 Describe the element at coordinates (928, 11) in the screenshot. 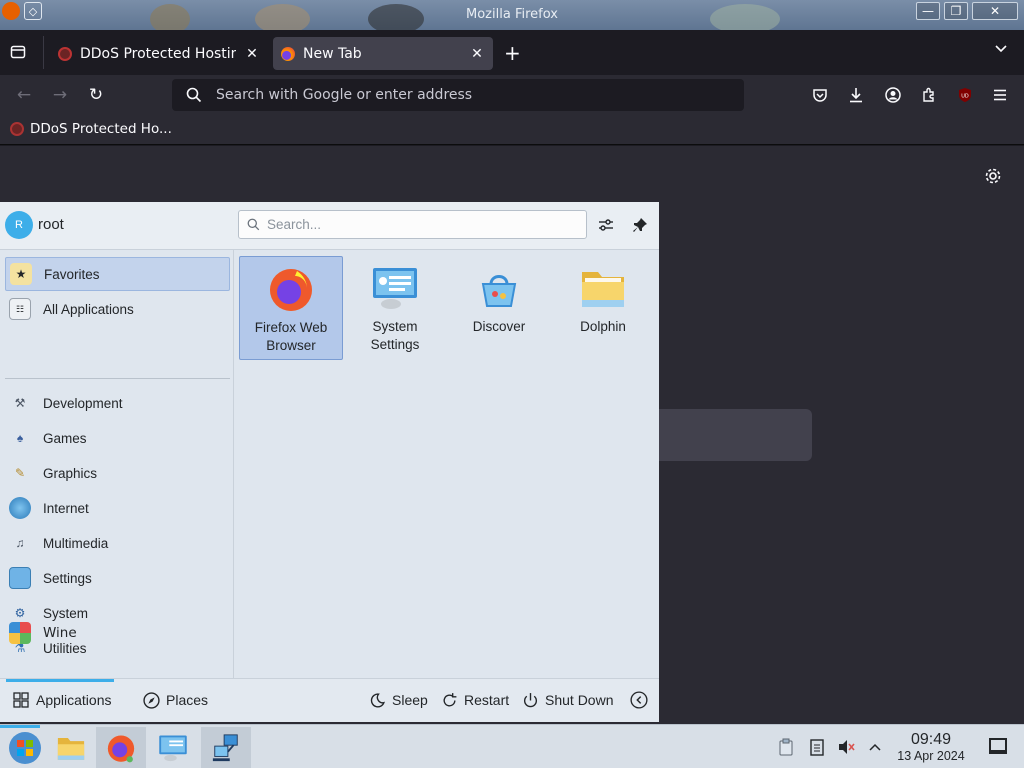

I see `minimize-button: —` at that location.